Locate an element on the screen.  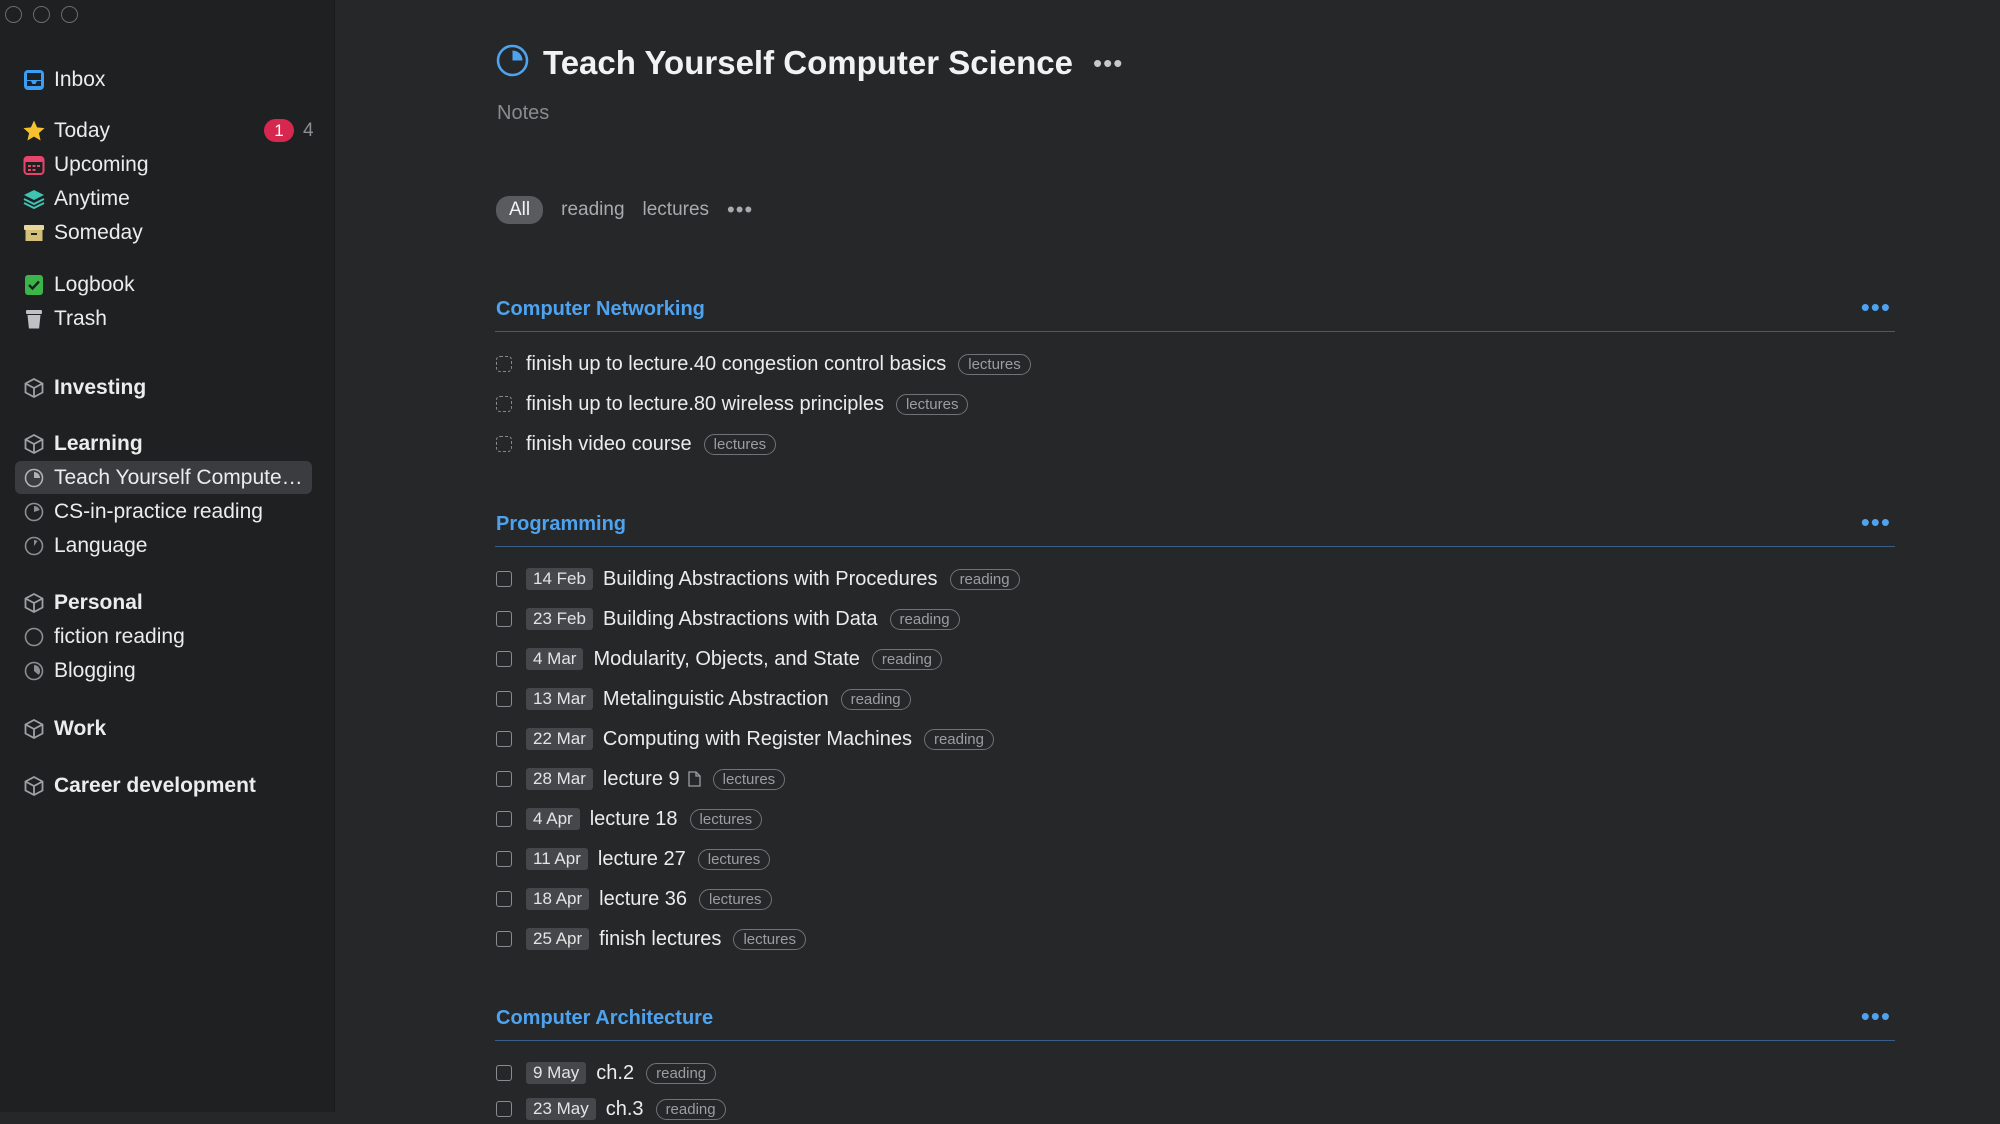
task-row: 4 Apr lecture 18 lectures is located at coordinates (629, 819).